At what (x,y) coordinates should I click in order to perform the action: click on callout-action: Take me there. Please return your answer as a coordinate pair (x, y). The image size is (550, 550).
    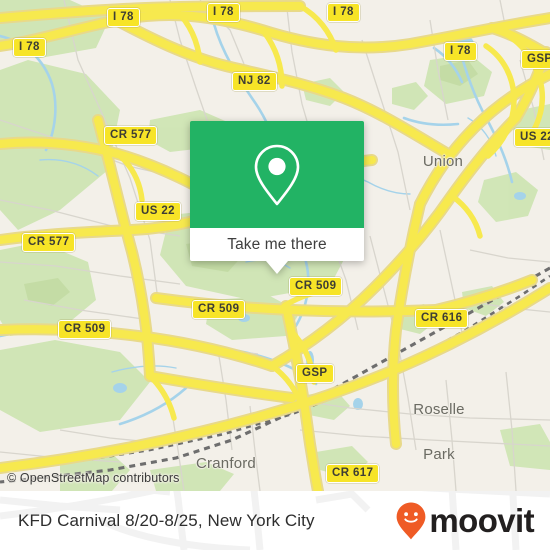
    Looking at the image, I should click on (277, 244).